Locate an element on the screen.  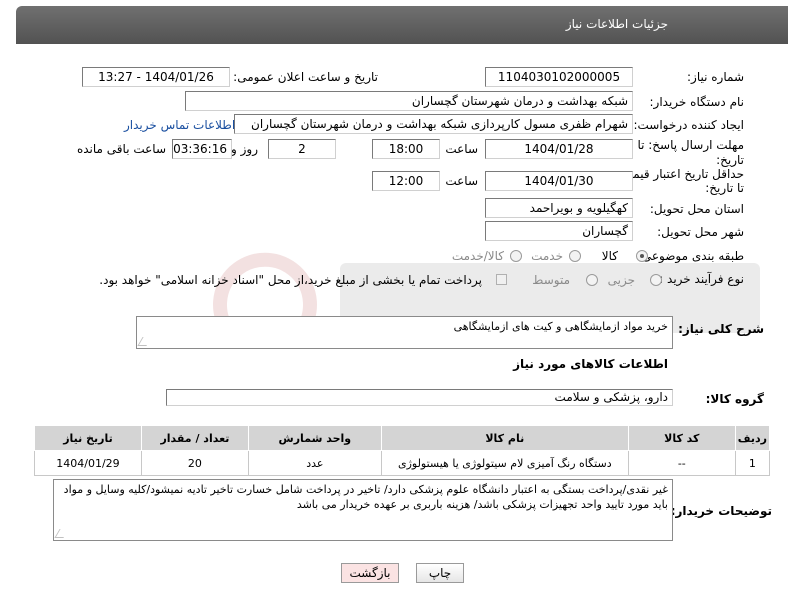
province-field: کهگیلویه و بویراحمد is located at coordinates (559, 208).